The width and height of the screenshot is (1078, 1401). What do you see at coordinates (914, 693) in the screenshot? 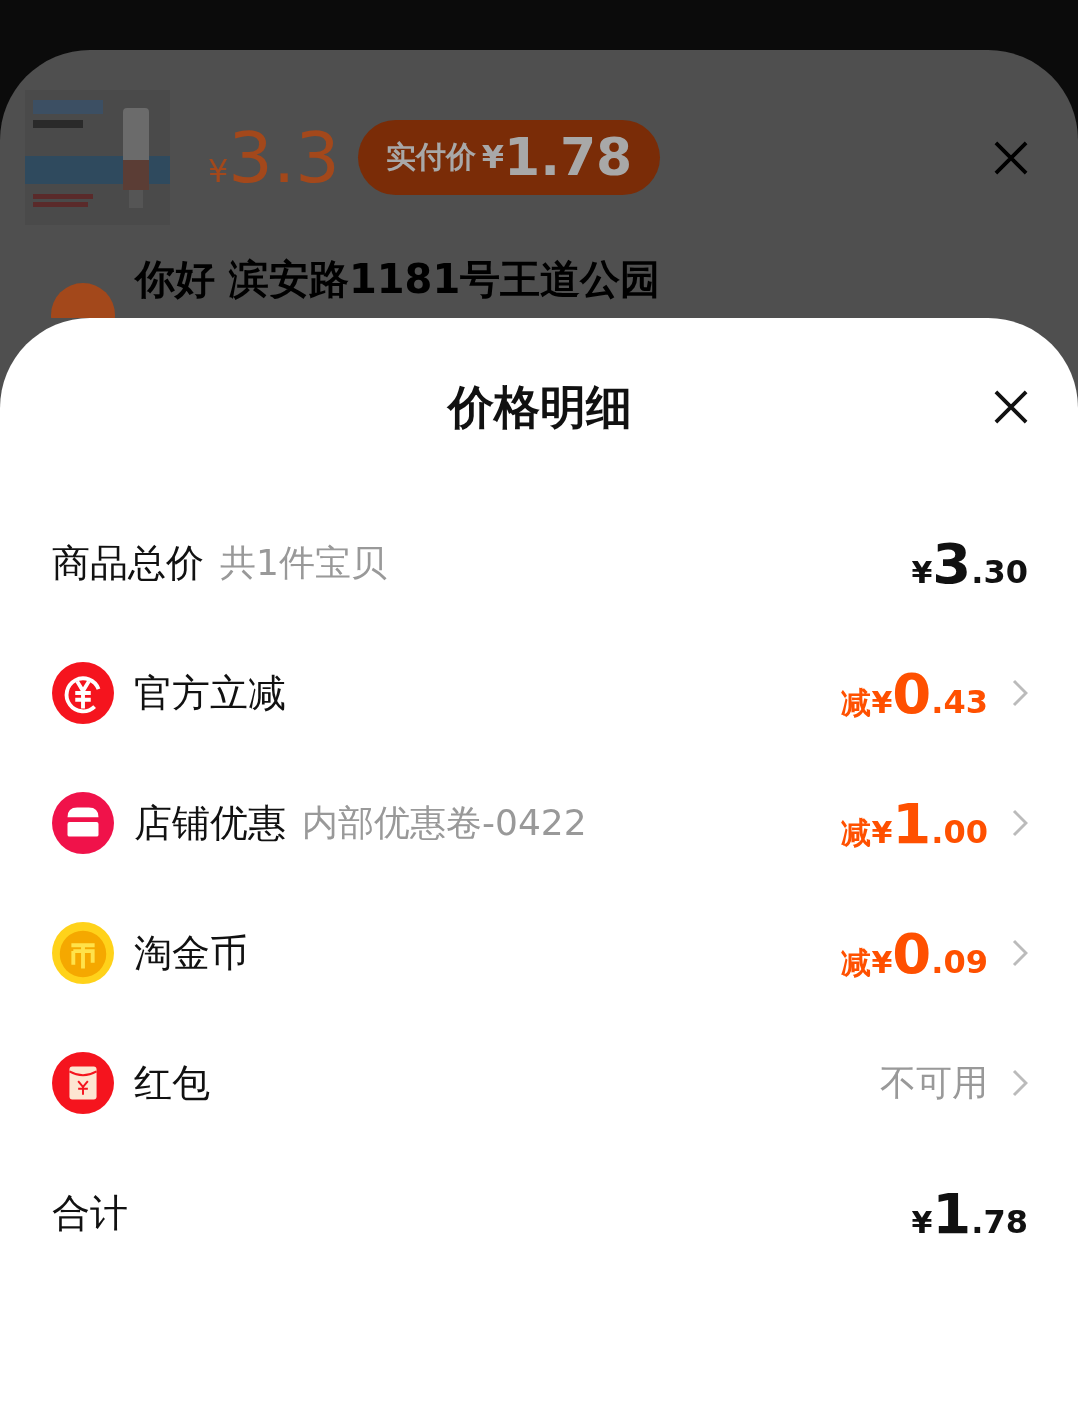
I see `discount-amount: 减¥0.43` at bounding box center [914, 693].